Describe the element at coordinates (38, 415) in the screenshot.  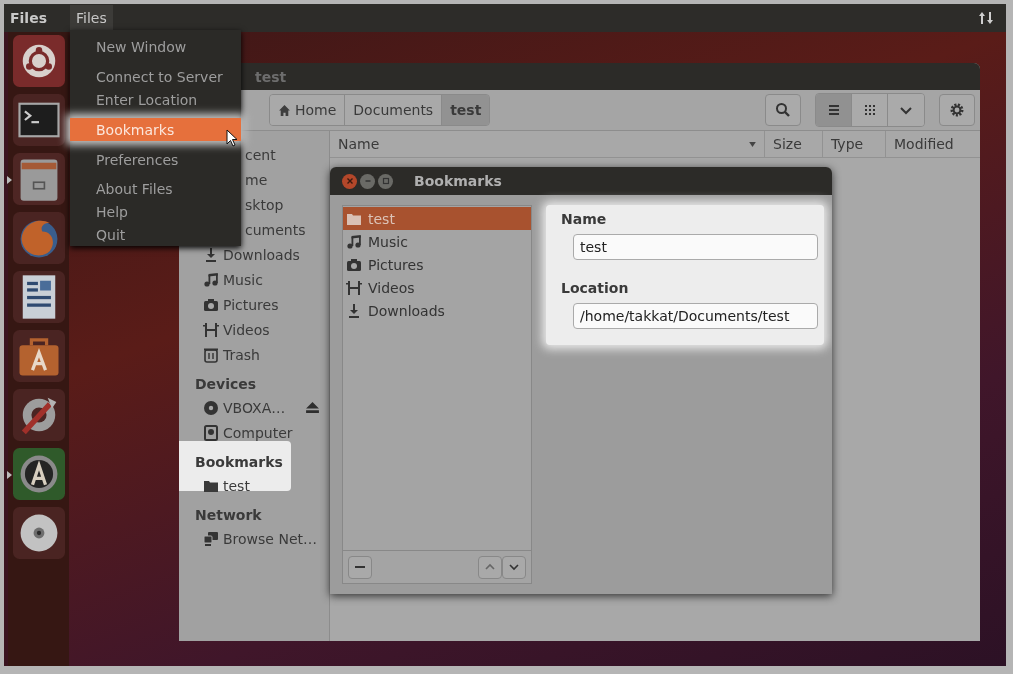
I see `gear-wrench-icon` at that location.